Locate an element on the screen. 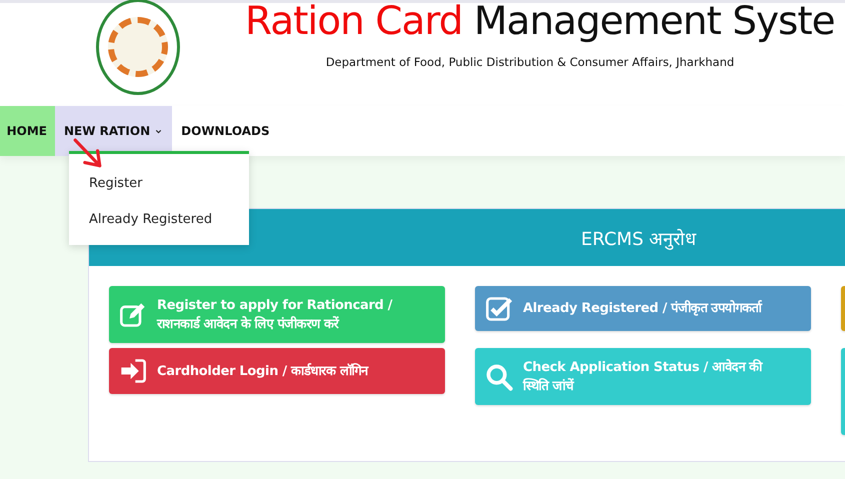  nav-link: HOME is located at coordinates (27, 131).